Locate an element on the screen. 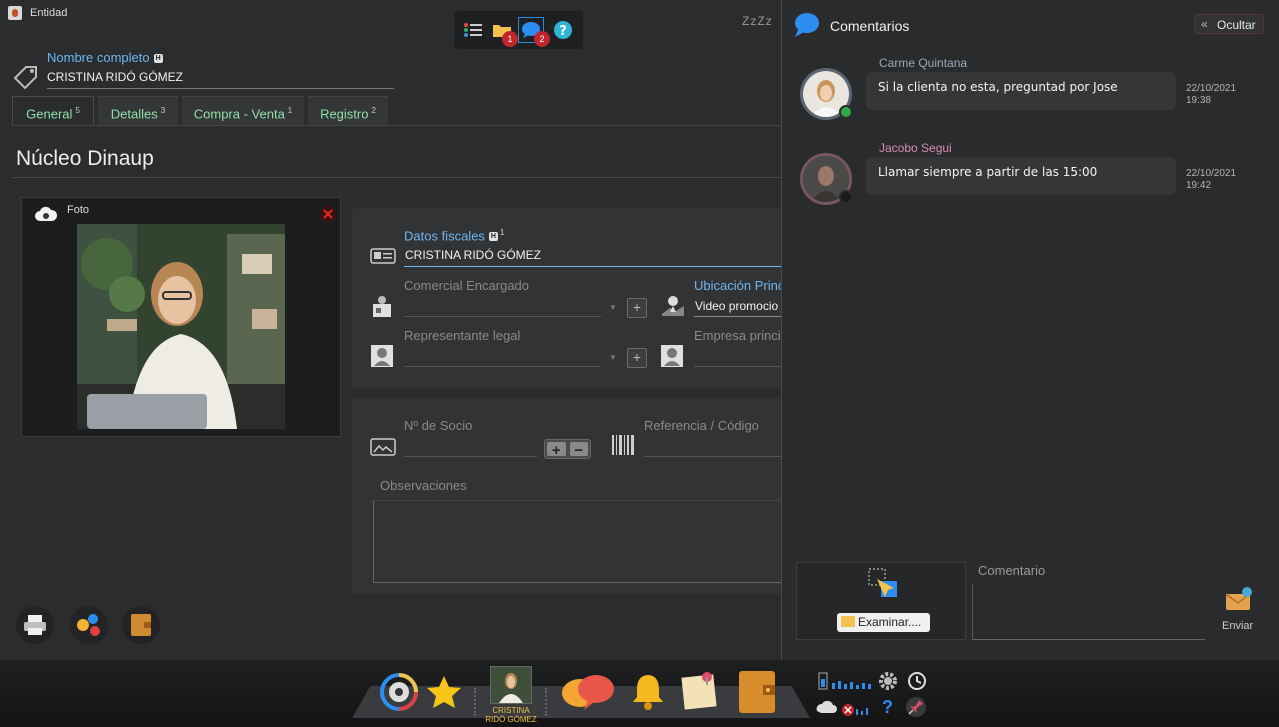 This screenshot has width=1279, height=727. name-field: CRISTINA RIDÓ GÓMEZ is located at coordinates (115, 77).